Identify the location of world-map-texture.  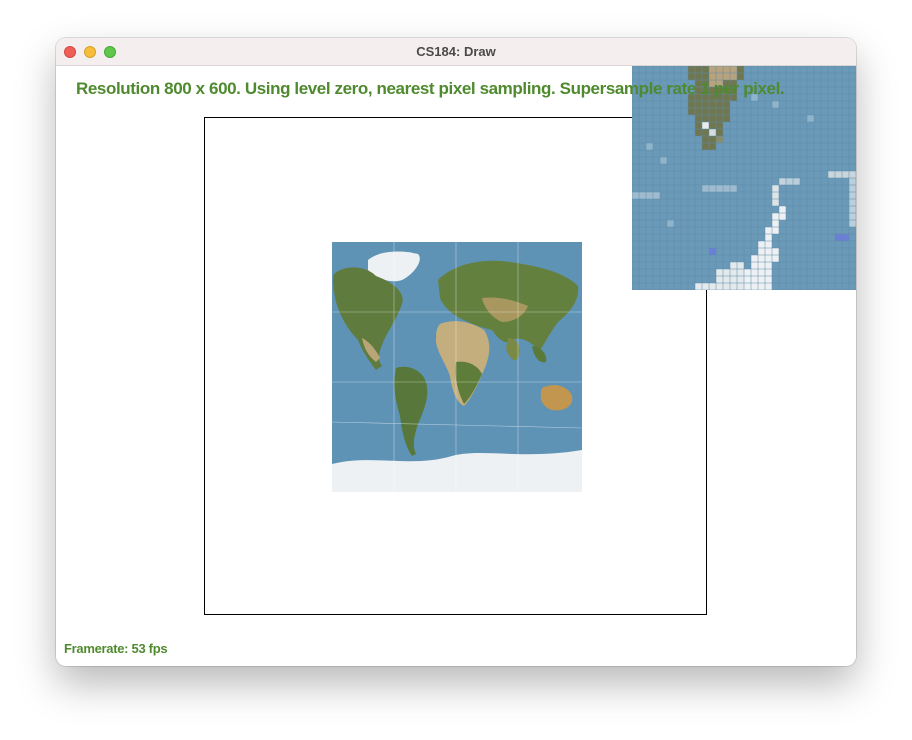
(457, 367).